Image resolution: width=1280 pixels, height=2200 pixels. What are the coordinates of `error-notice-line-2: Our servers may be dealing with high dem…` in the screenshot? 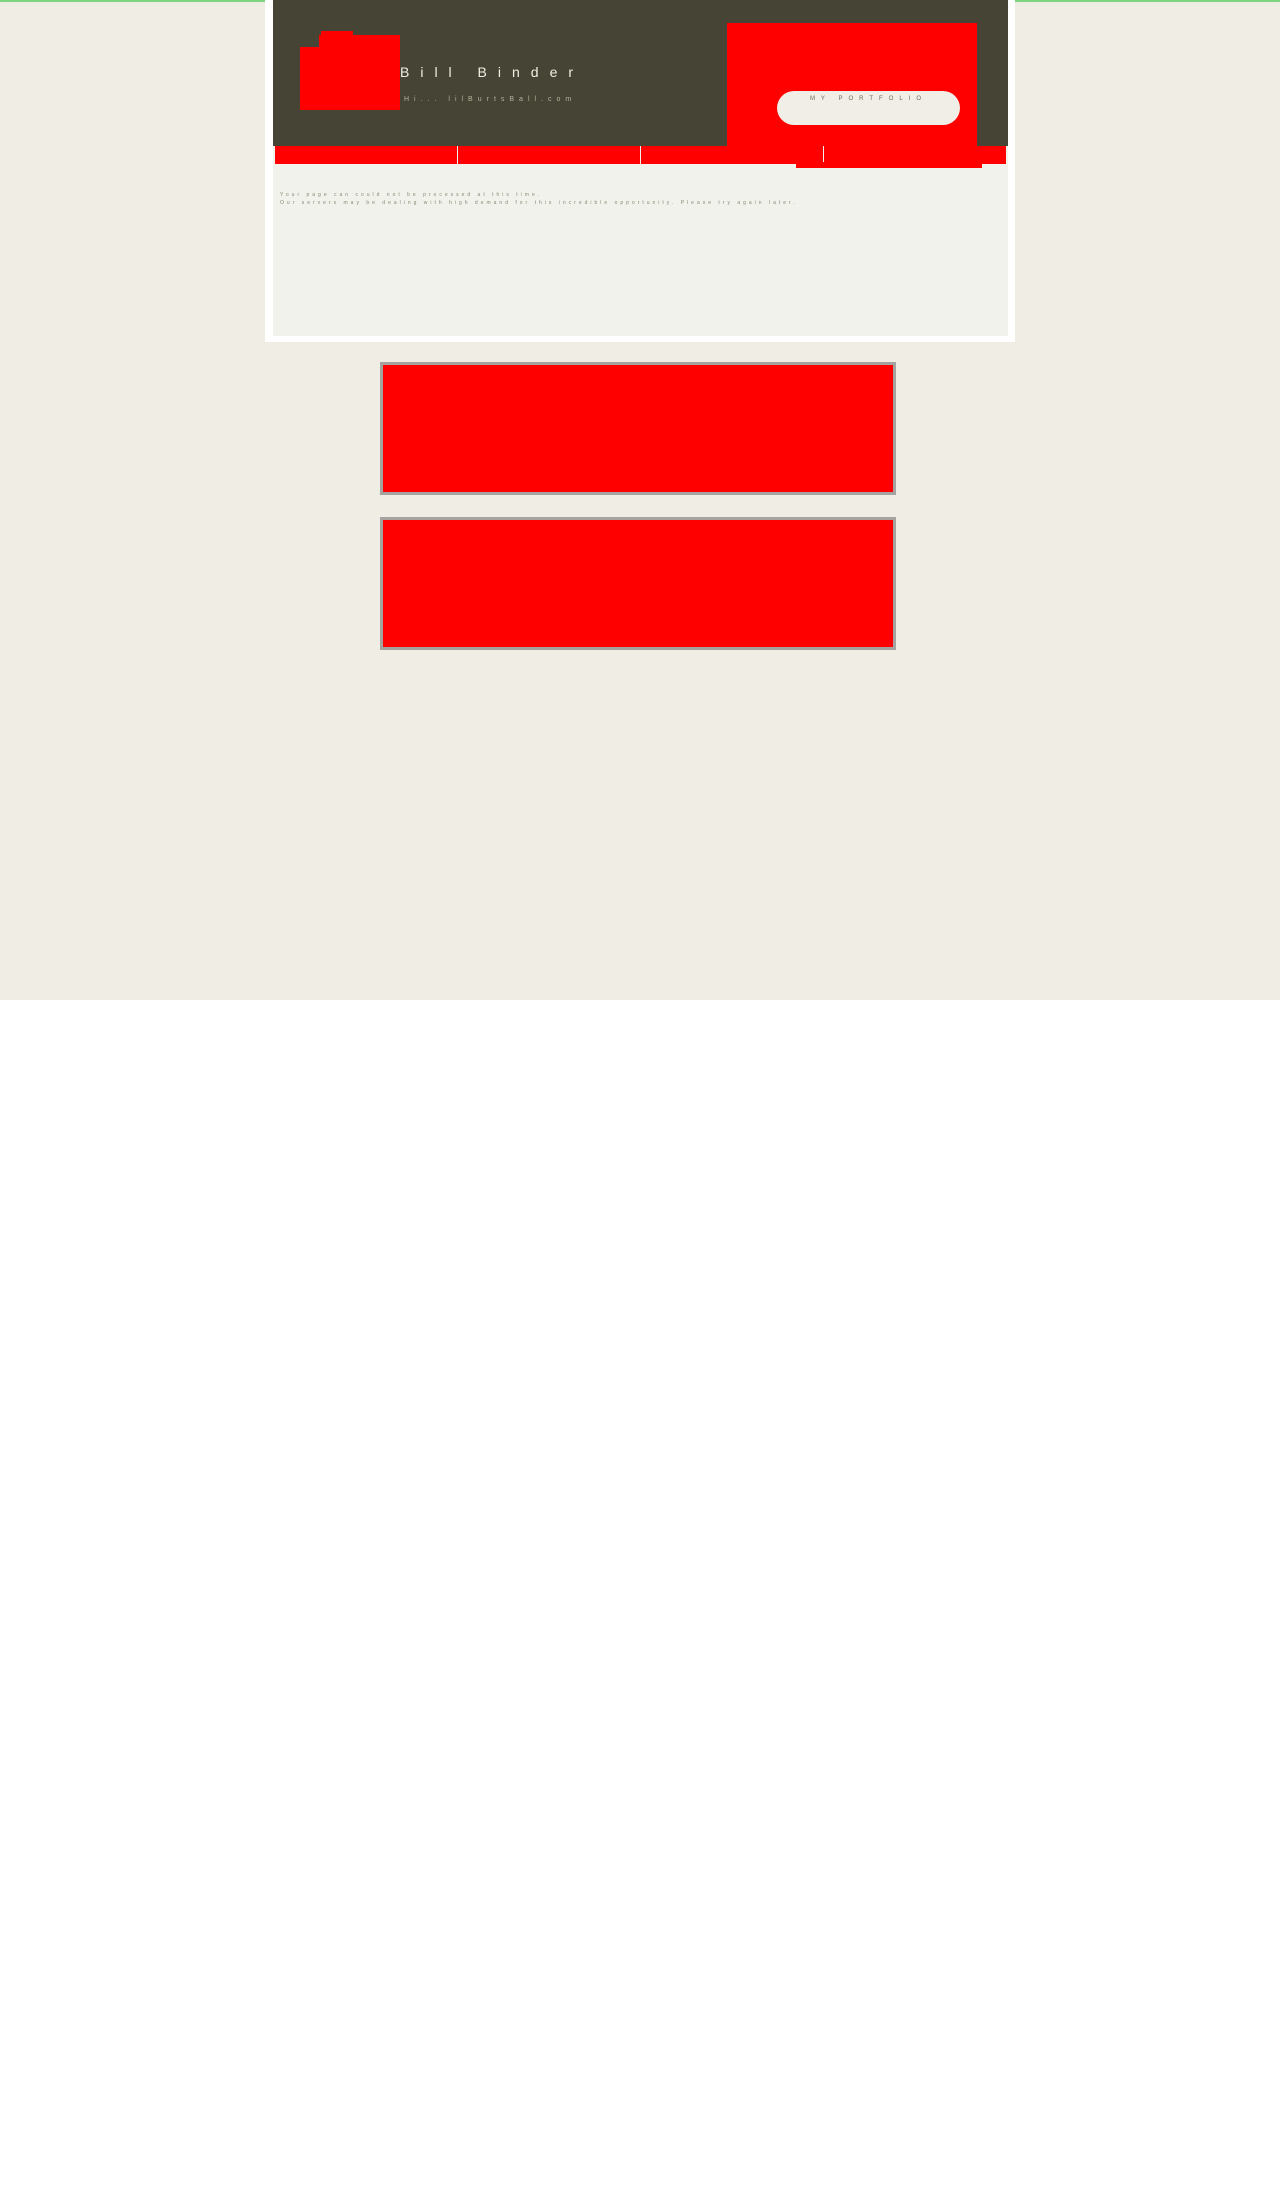 It's located at (539, 203).